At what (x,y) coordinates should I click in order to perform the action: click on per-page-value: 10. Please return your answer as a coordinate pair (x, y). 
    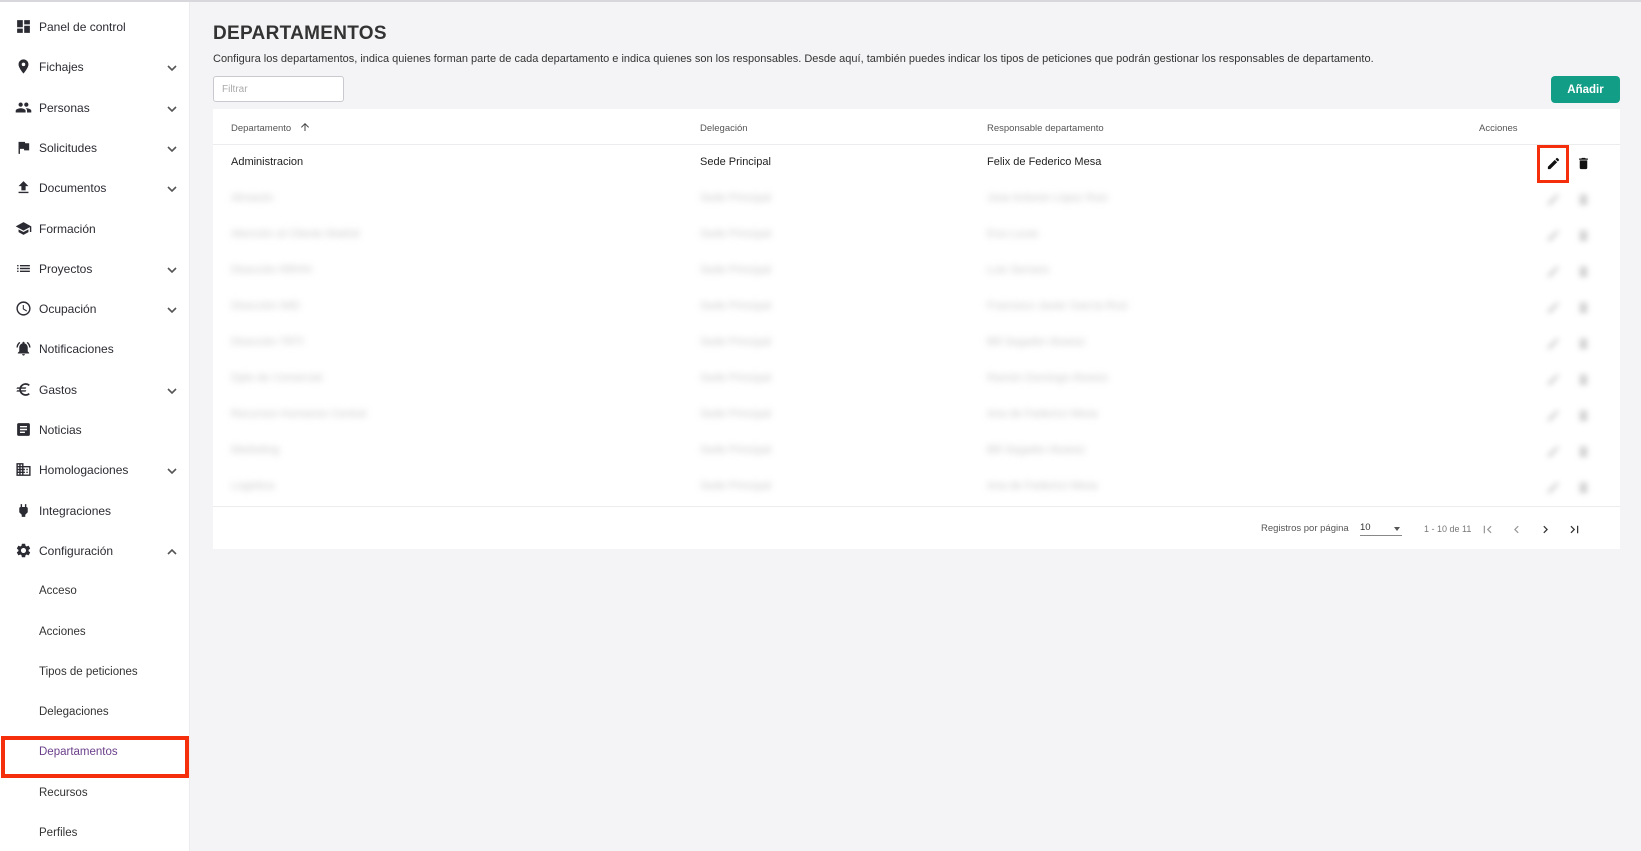
    Looking at the image, I should click on (1365, 527).